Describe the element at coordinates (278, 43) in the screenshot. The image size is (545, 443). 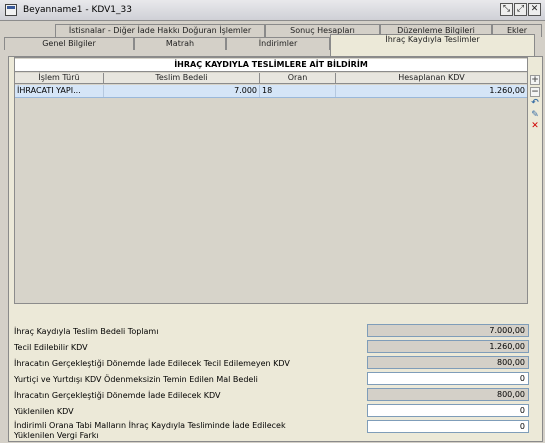
I see `tab-indirimler: İndirimler` at that location.